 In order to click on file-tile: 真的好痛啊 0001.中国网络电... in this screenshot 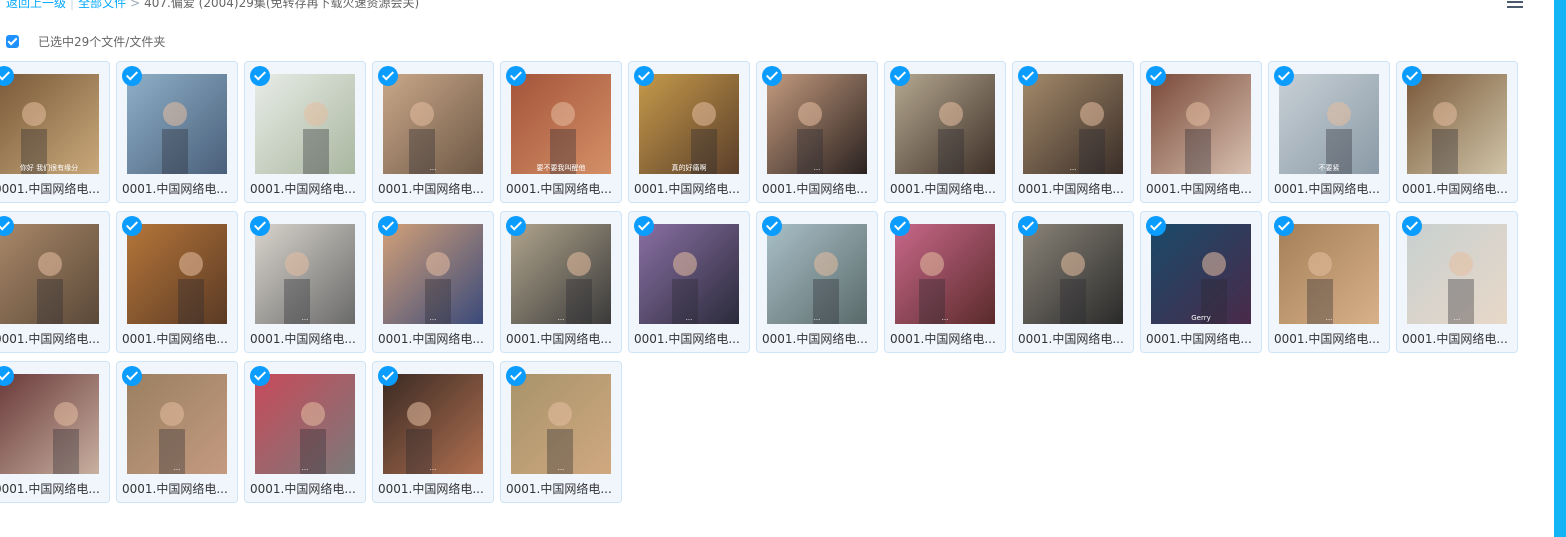, I will do `click(689, 132)`.